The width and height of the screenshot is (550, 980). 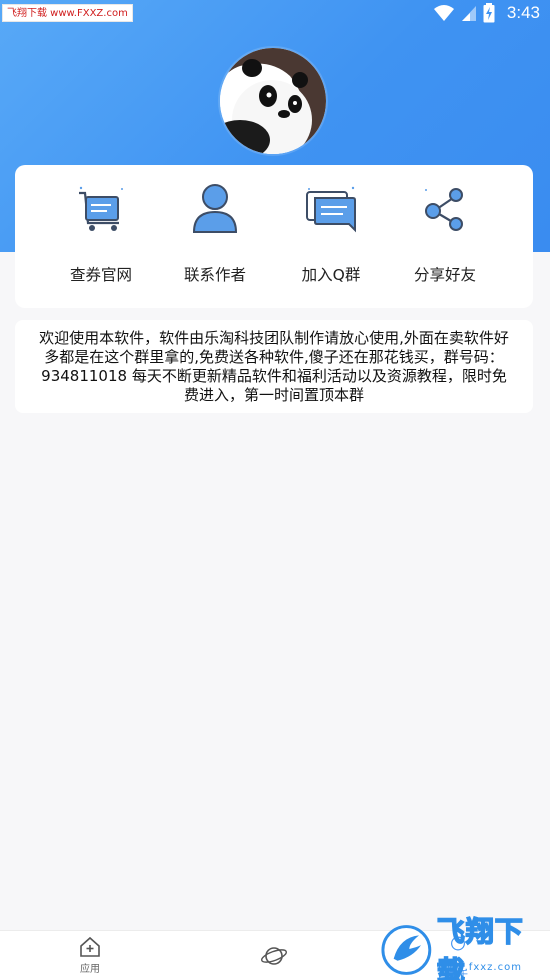 I want to click on action-label: 加入Q群, so click(x=331, y=275).